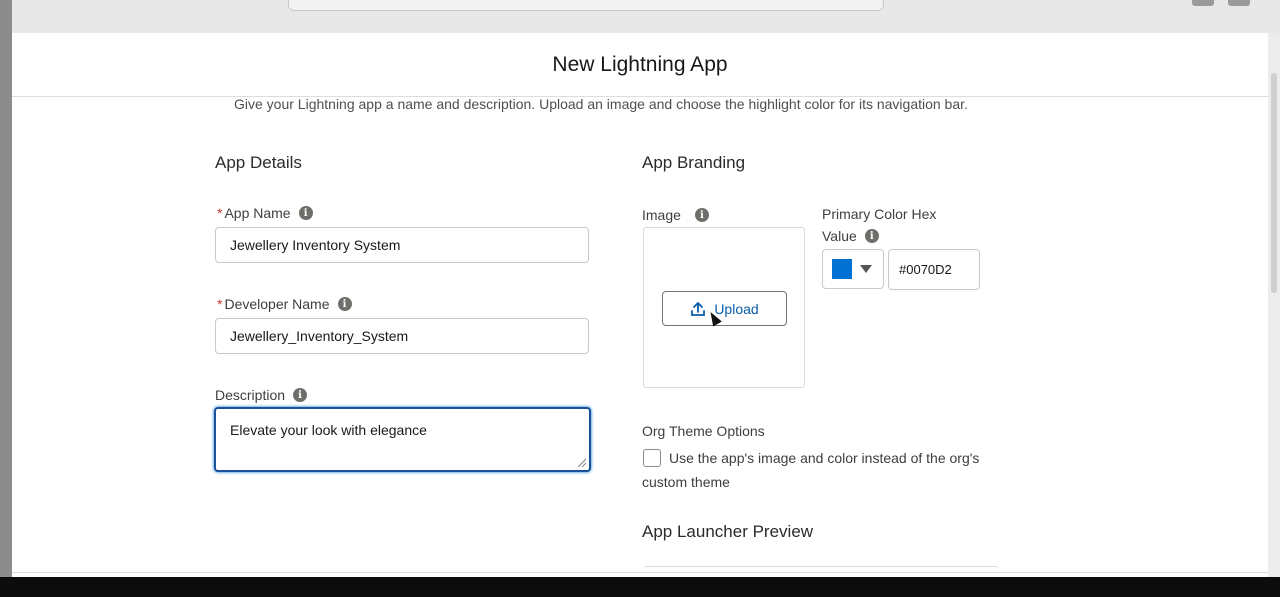 The height and width of the screenshot is (597, 1280). Describe the element at coordinates (839, 236) in the screenshot. I see `primary-color-label-value-text: Value` at that location.